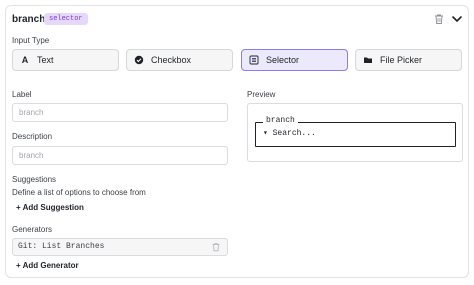 The image size is (474, 285). Describe the element at coordinates (120, 112) in the screenshot. I see `label-input: branch` at that location.